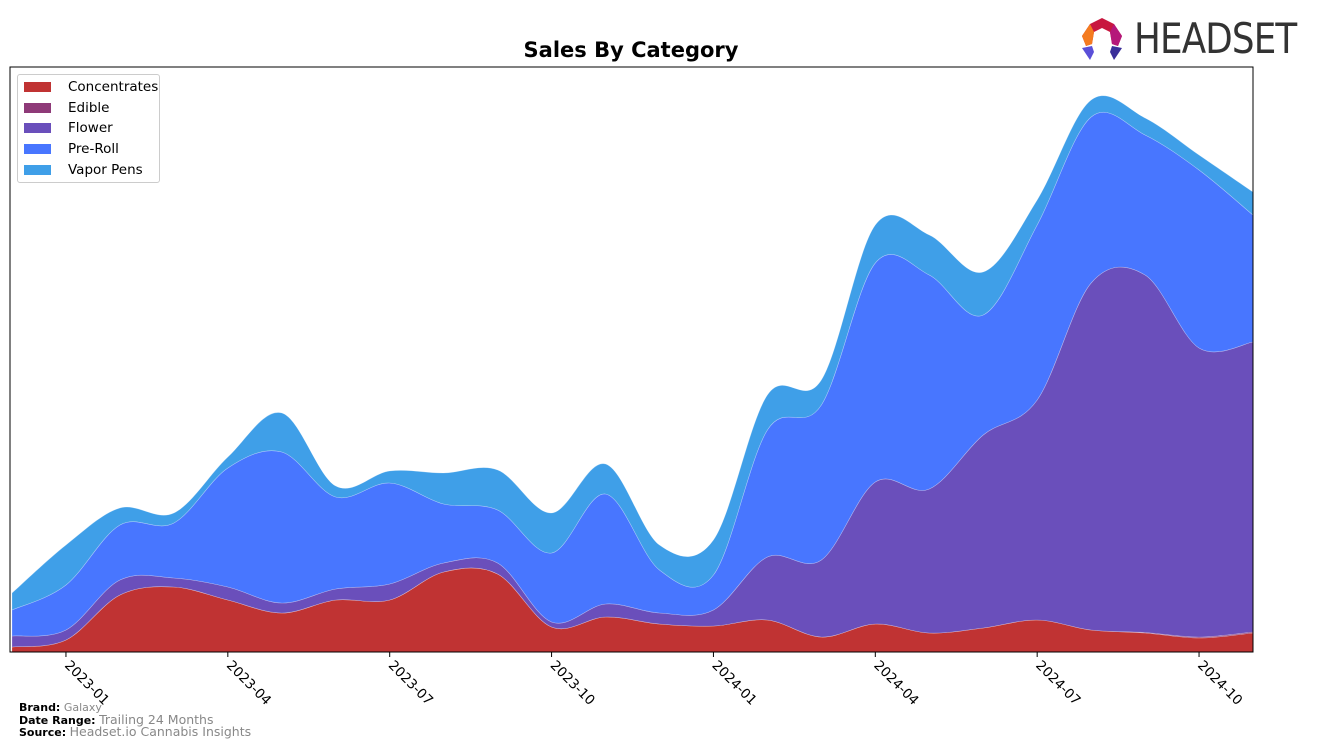  I want to click on x-tick-label: 2024-04, so click(895, 683).